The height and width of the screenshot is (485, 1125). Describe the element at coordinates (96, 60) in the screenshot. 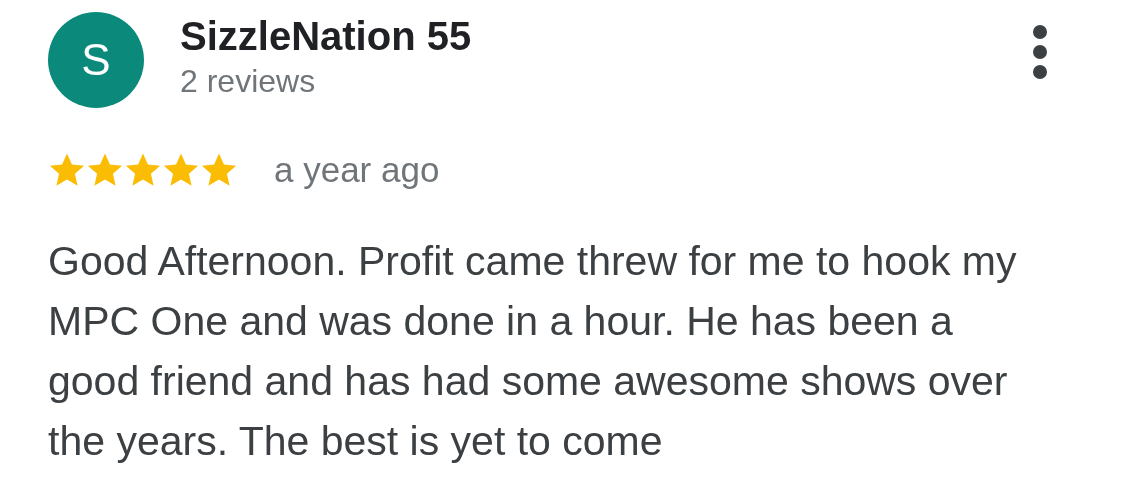

I see `avatar: S` at that location.